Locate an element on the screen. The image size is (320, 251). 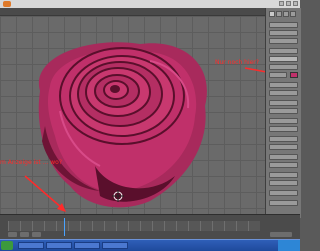
timeline-playhead is located at coordinates (64, 227).